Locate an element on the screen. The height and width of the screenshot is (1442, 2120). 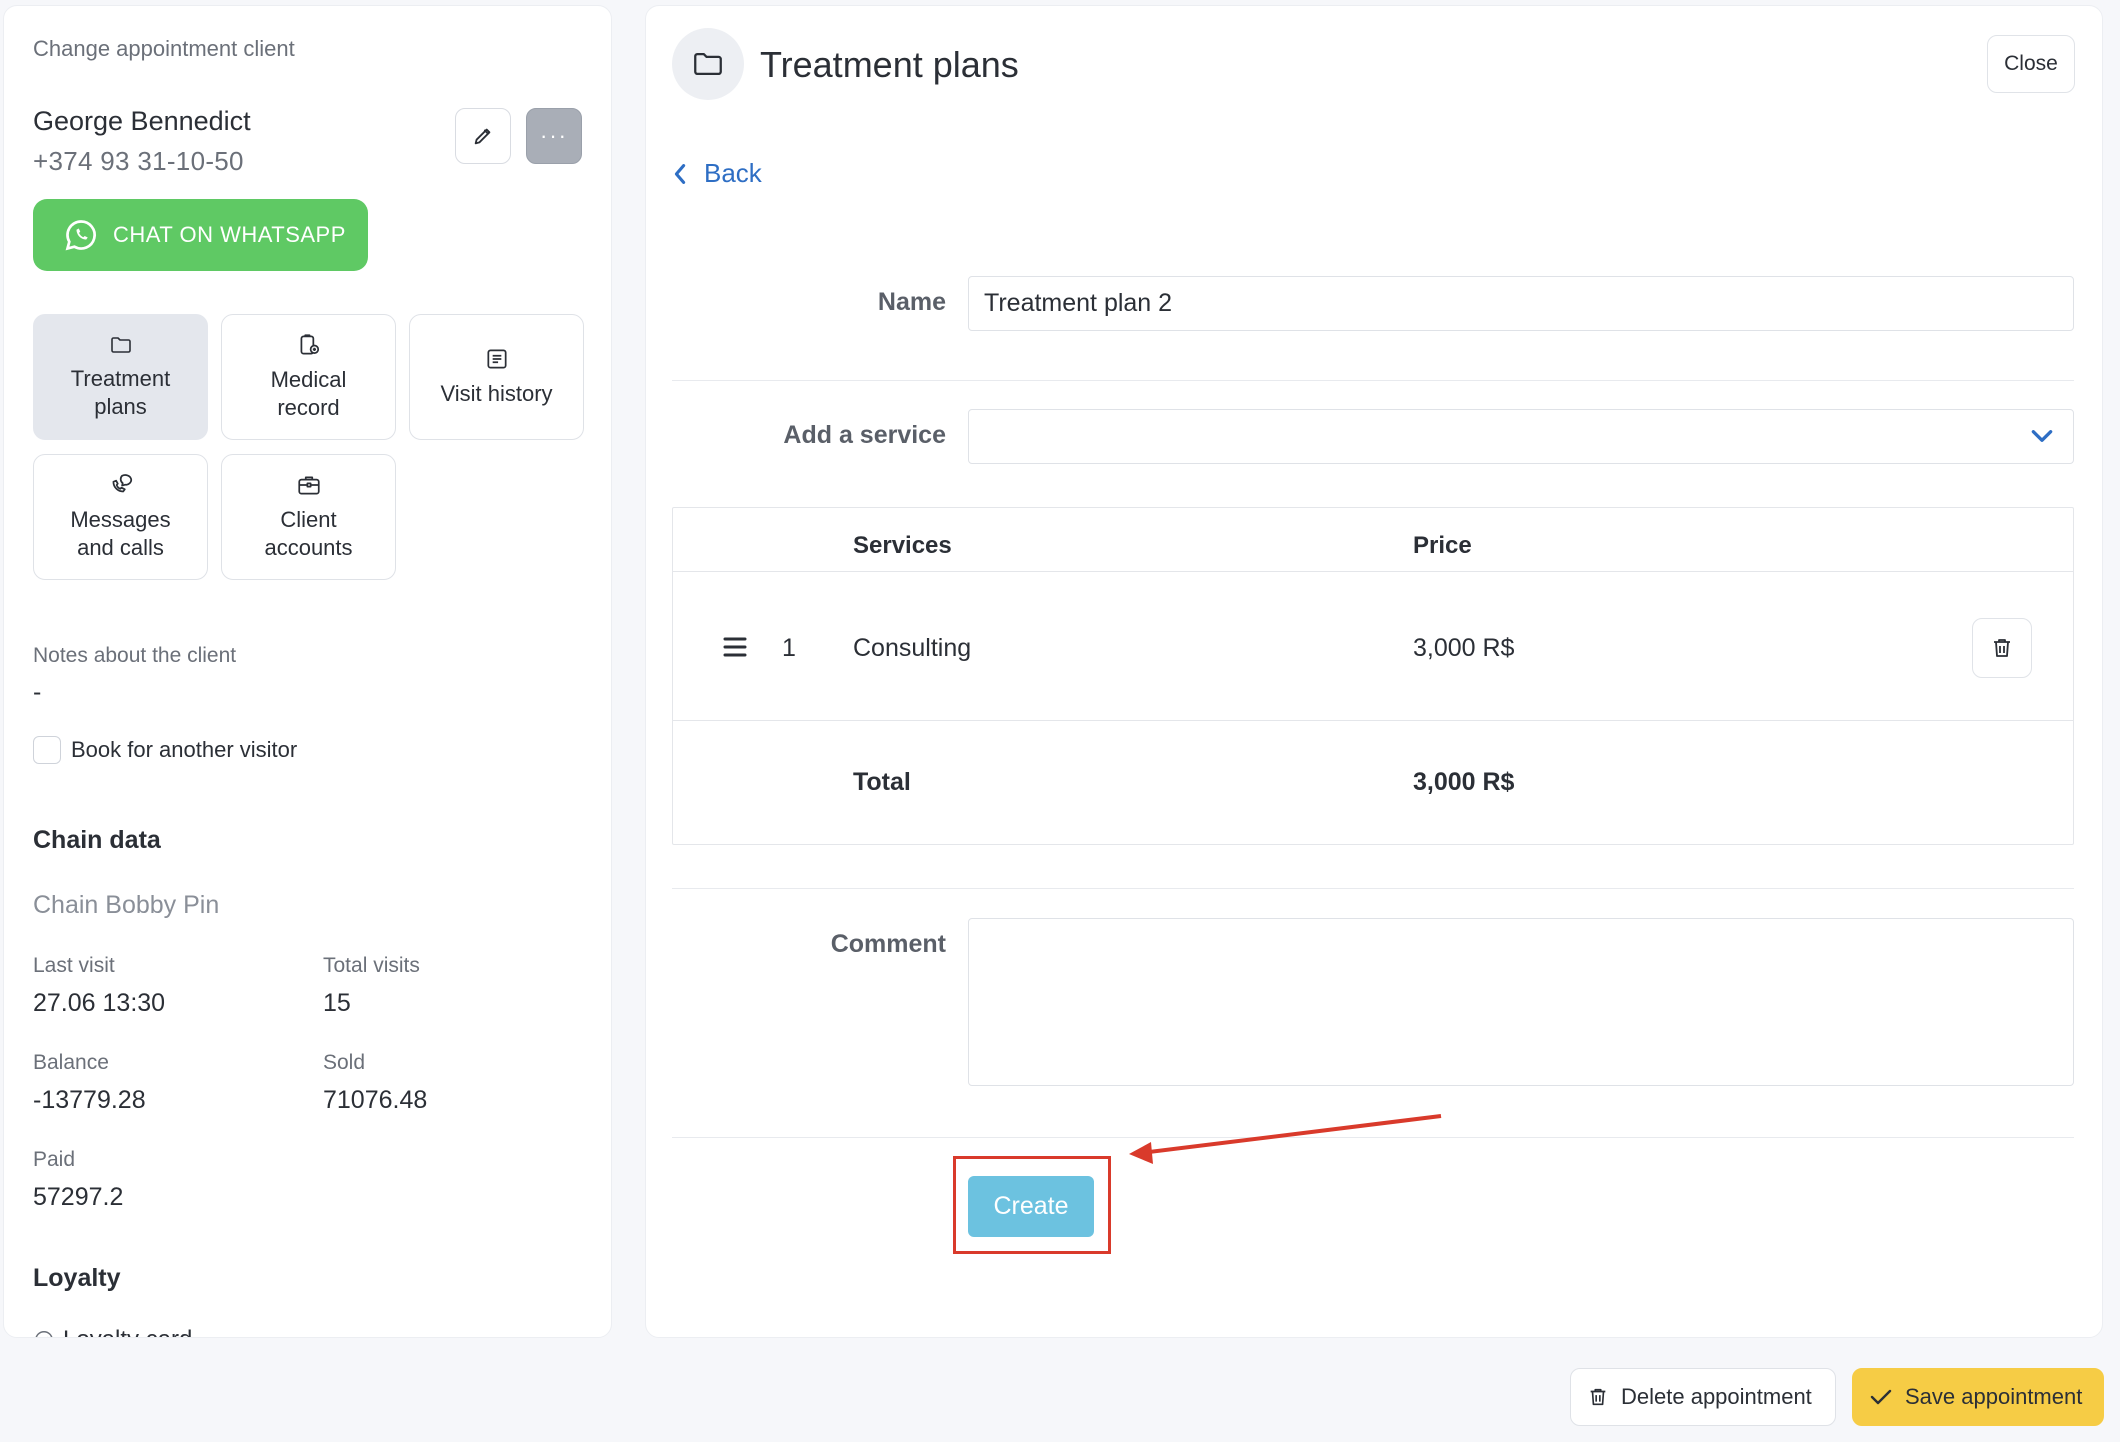
folder-avatar is located at coordinates (708, 64).